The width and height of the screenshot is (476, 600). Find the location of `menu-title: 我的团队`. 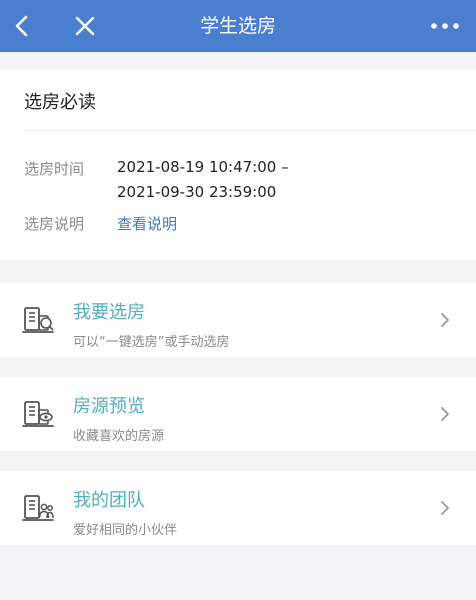

menu-title: 我的团队 is located at coordinates (109, 500).